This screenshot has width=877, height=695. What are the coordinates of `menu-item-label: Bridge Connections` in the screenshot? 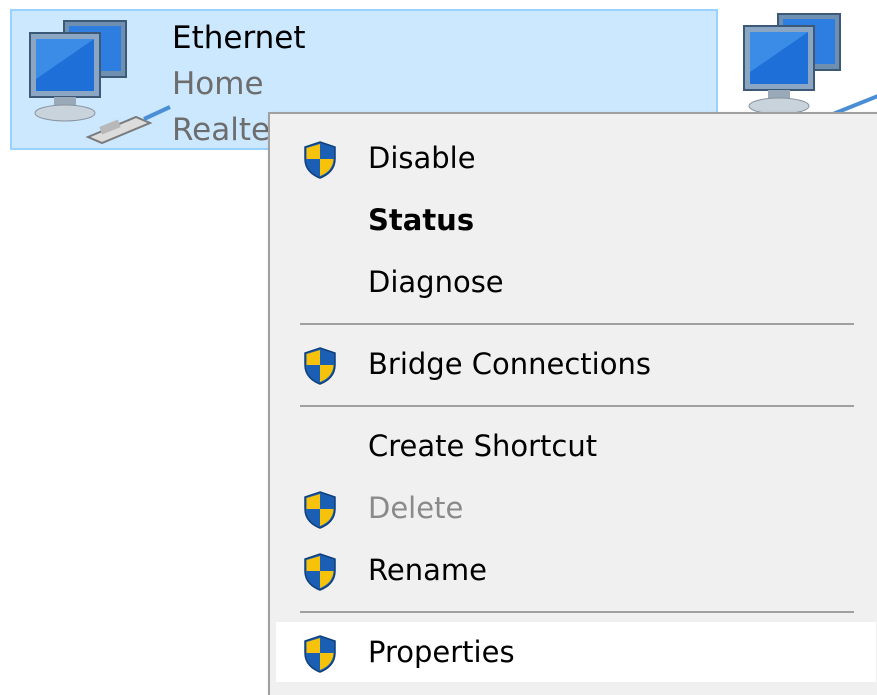 It's located at (509, 364).